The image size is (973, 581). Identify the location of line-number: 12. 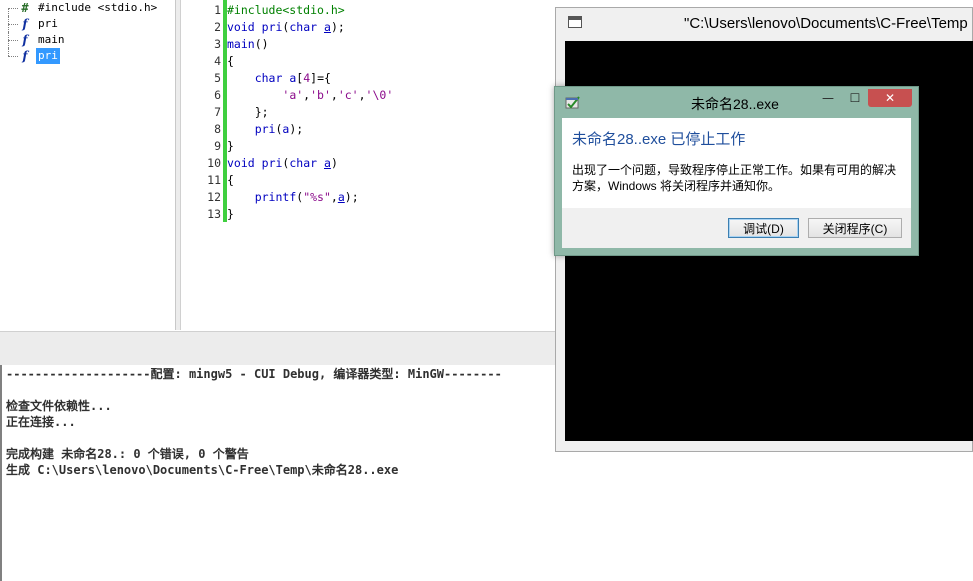
(214, 197).